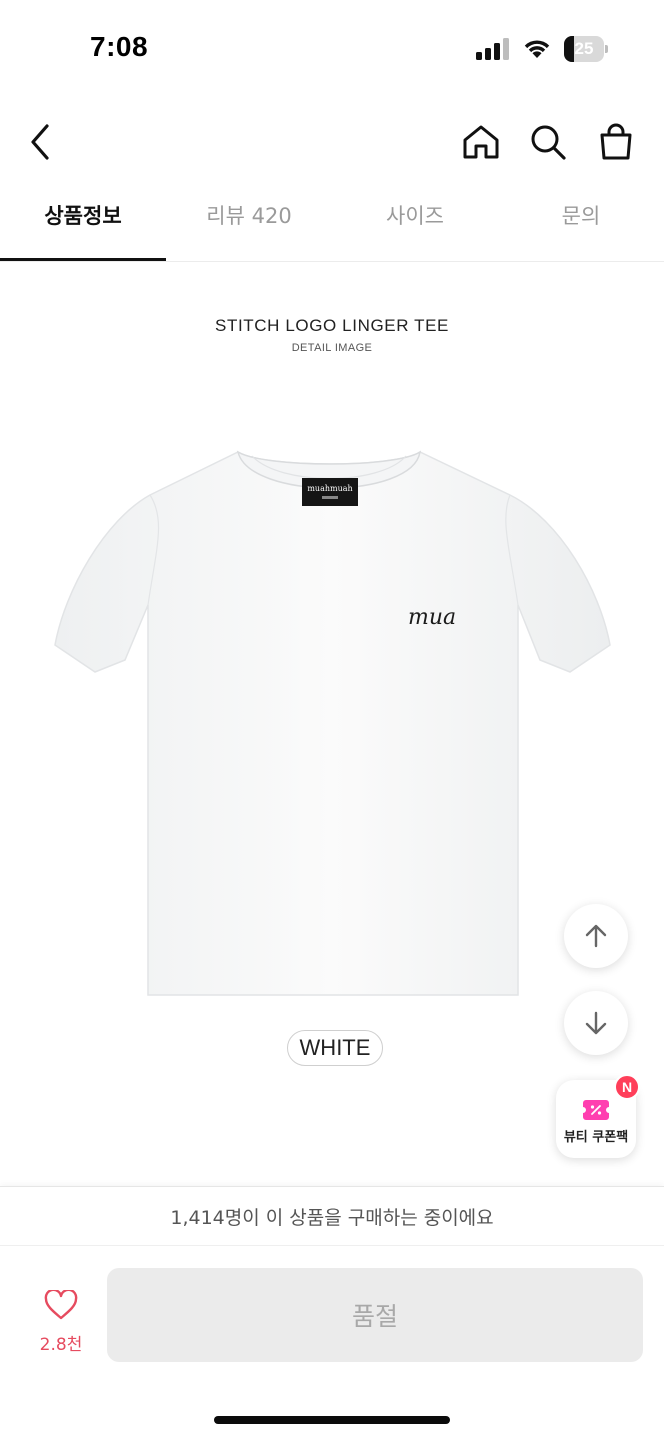 This screenshot has height=1440, width=664. I want to click on detail-subtitle: DETAIL IMAGE, so click(332, 348).